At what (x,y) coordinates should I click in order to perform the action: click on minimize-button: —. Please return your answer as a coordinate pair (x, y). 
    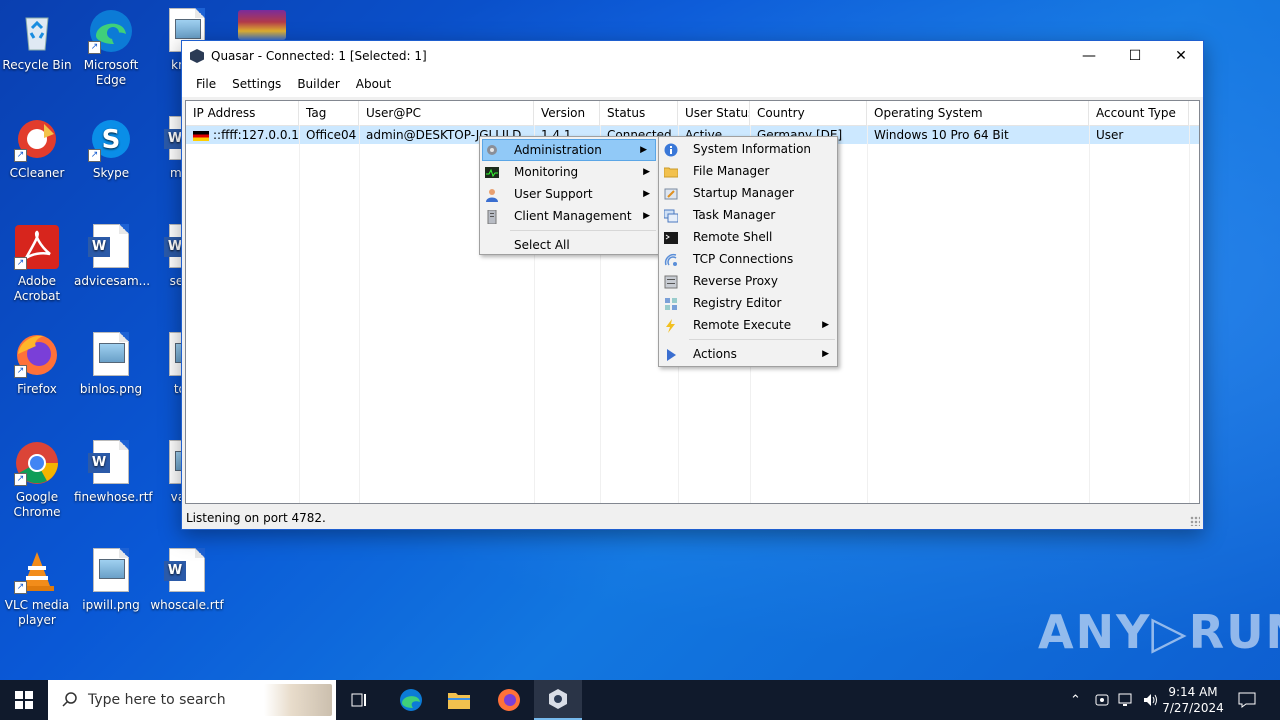
    Looking at the image, I should click on (1089, 56).